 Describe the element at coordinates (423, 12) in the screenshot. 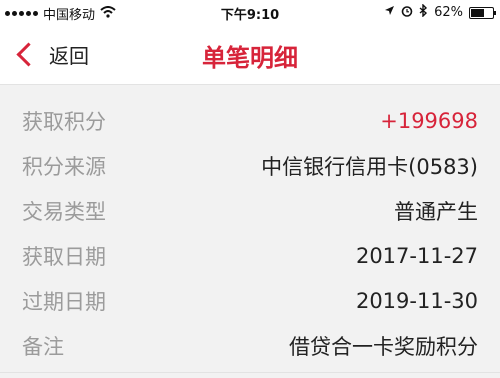

I see `bluetooth-icon` at that location.